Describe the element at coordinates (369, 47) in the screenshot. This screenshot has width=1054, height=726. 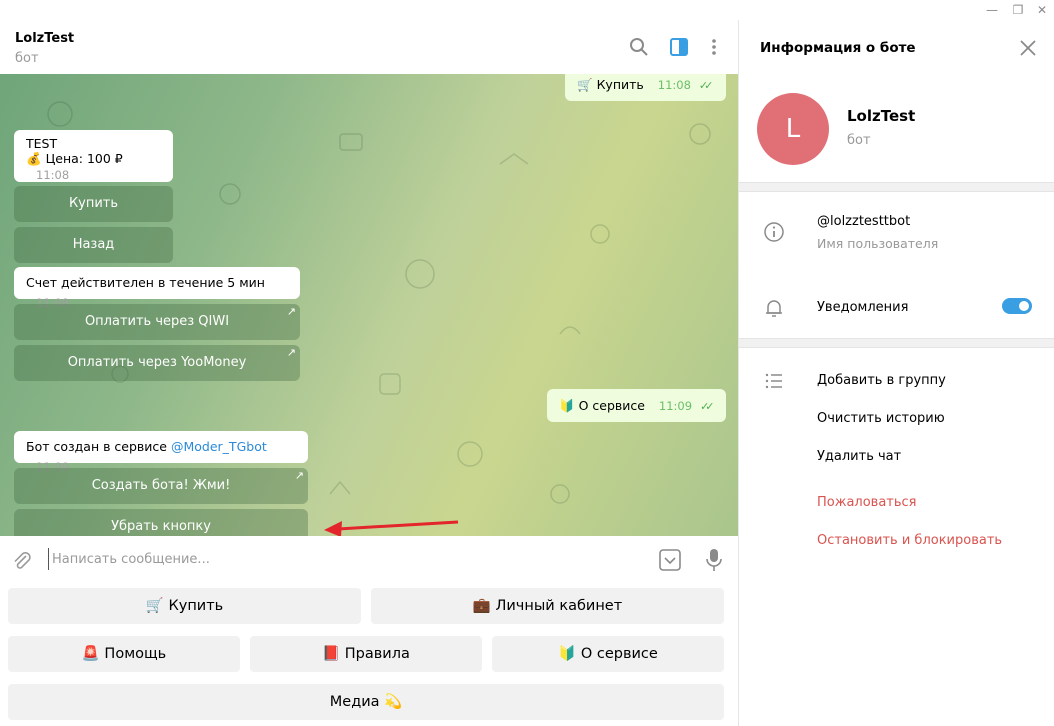
I see `chat-header: LolzTest бот` at that location.